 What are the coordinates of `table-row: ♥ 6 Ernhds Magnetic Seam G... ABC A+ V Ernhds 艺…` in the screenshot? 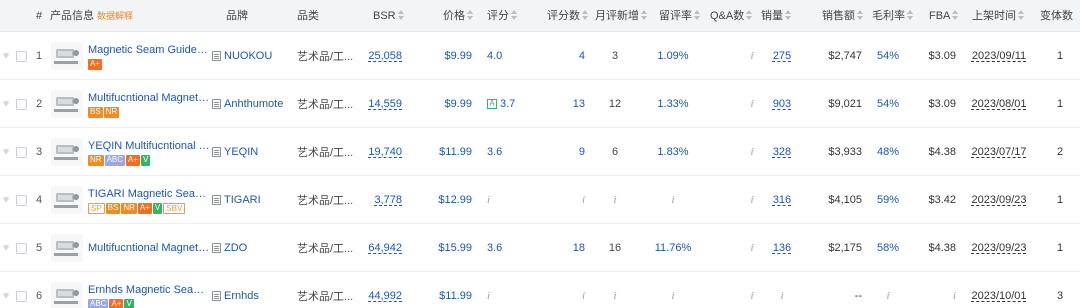 It's located at (540, 290).